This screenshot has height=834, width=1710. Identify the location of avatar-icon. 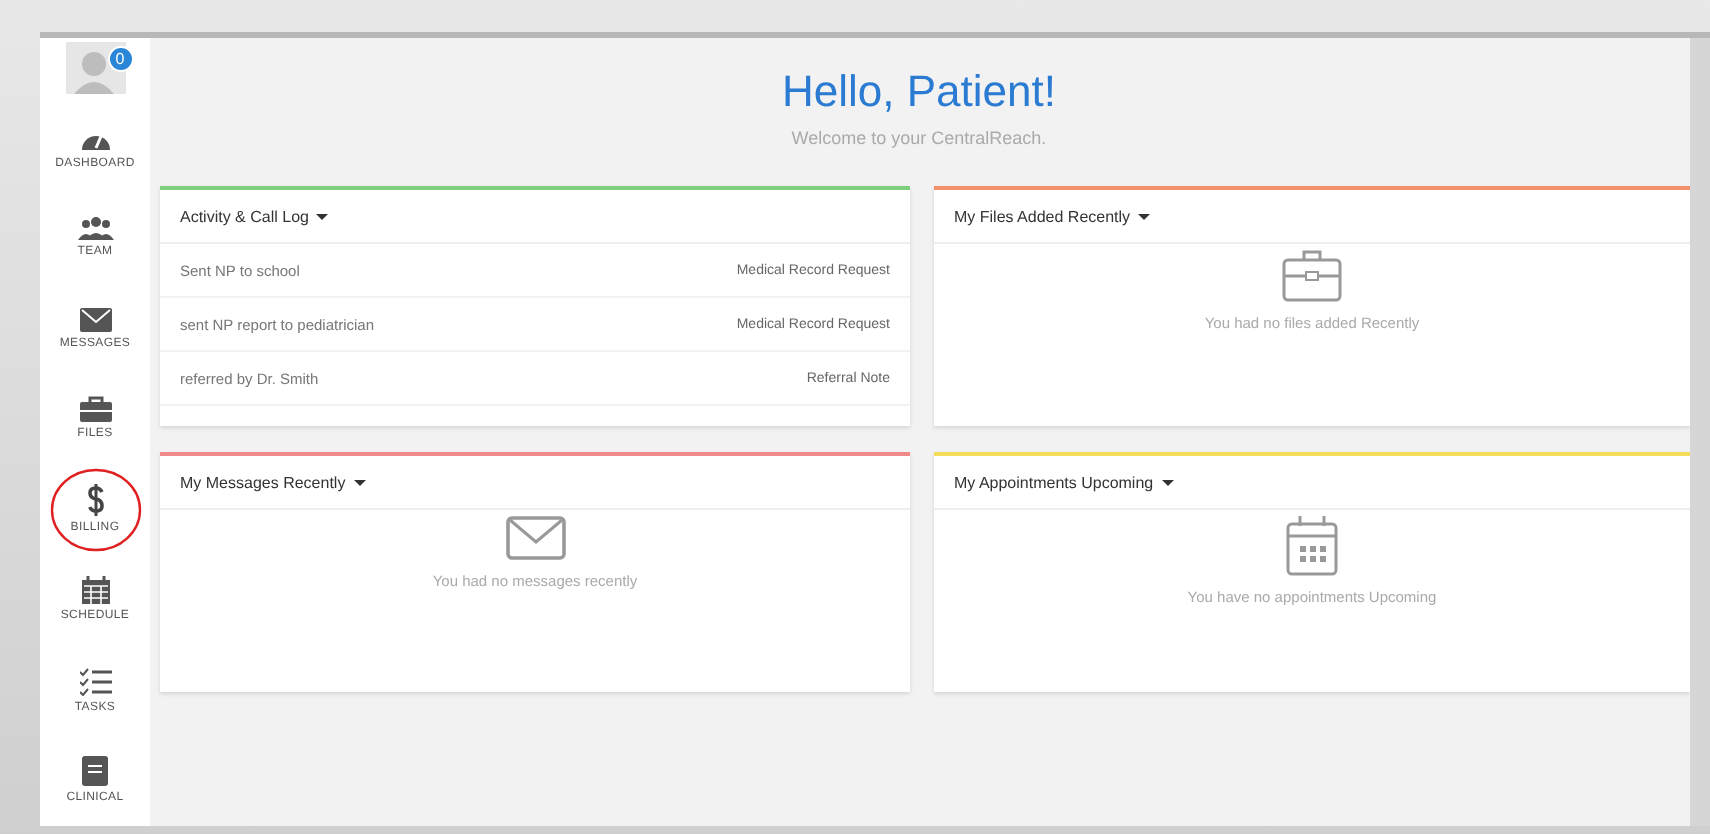
(95, 68).